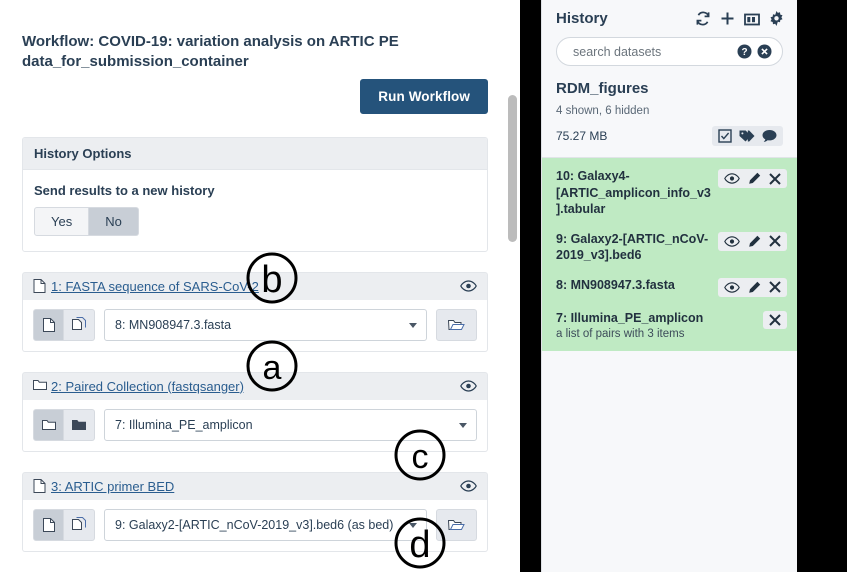 This screenshot has height=572, width=847. I want to click on workflow-step-1-browse-button, so click(456, 324).